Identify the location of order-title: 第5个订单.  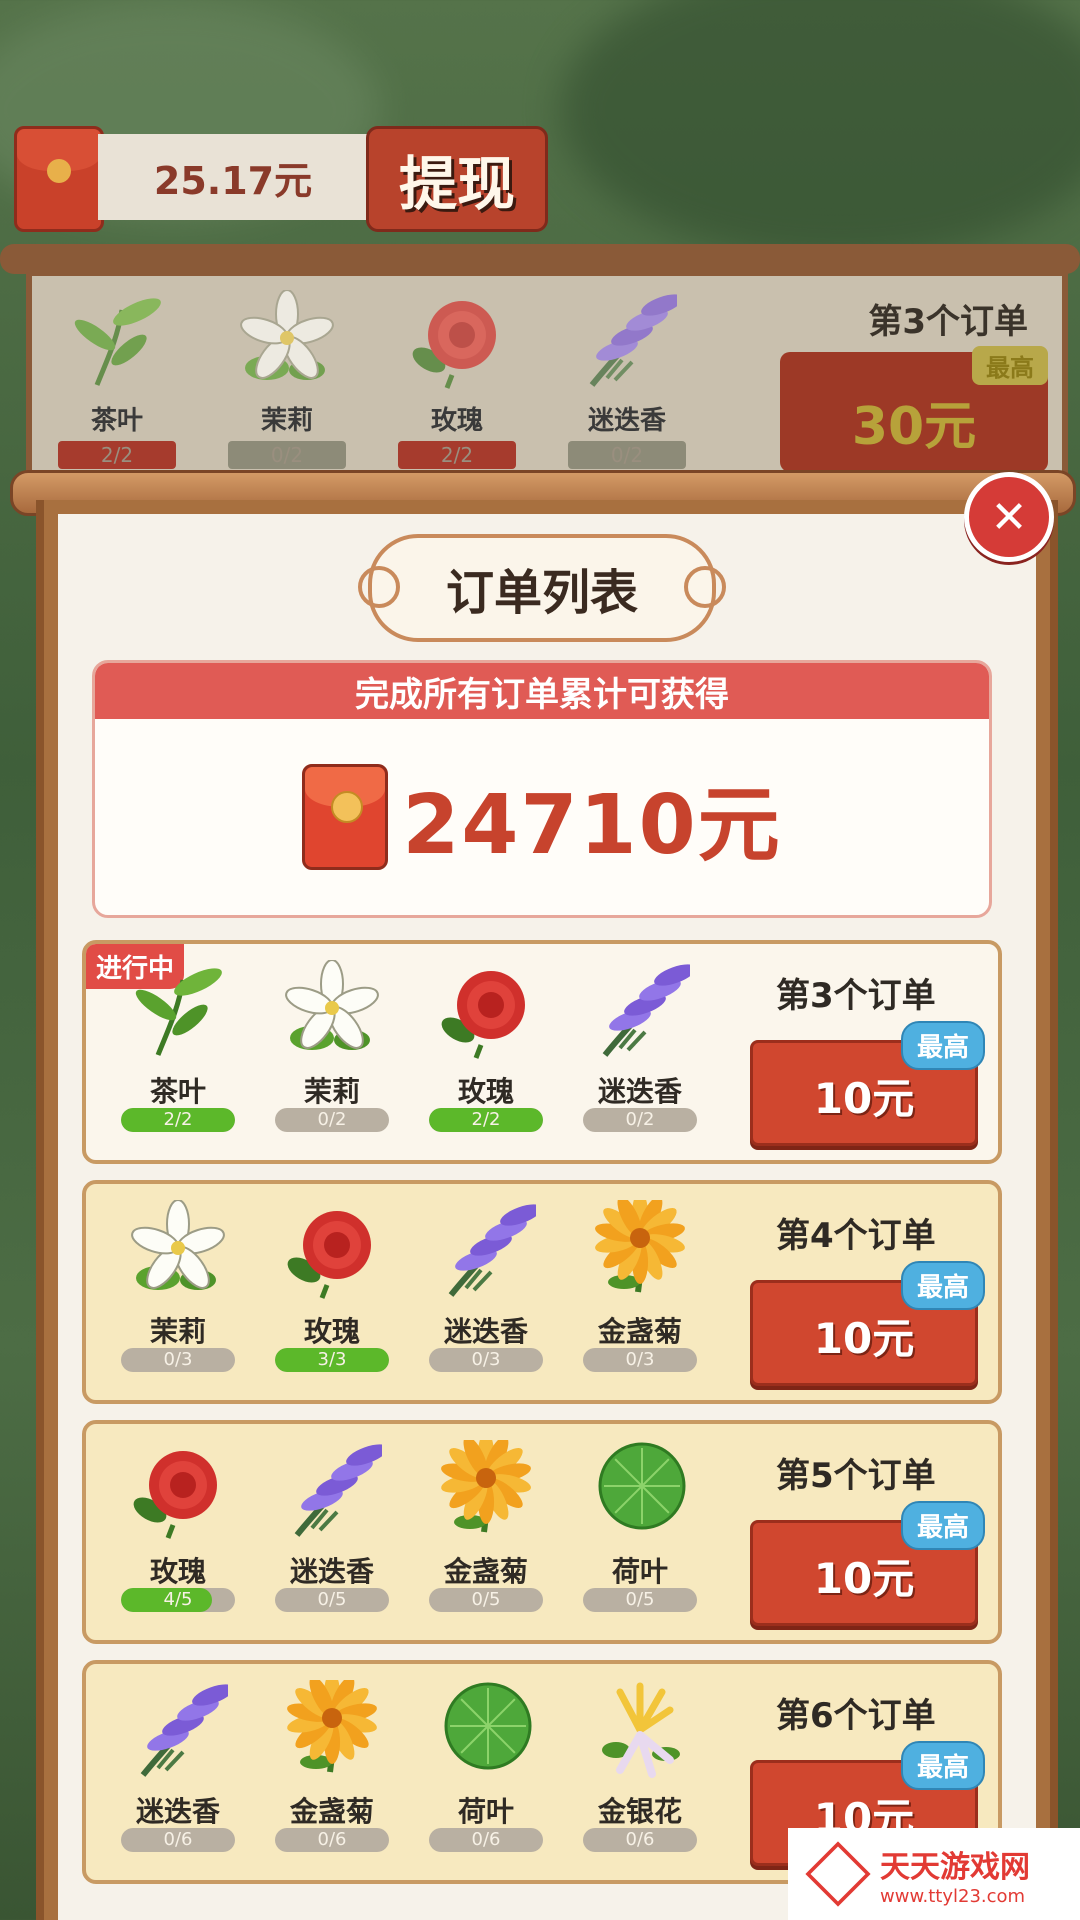
(856, 1476).